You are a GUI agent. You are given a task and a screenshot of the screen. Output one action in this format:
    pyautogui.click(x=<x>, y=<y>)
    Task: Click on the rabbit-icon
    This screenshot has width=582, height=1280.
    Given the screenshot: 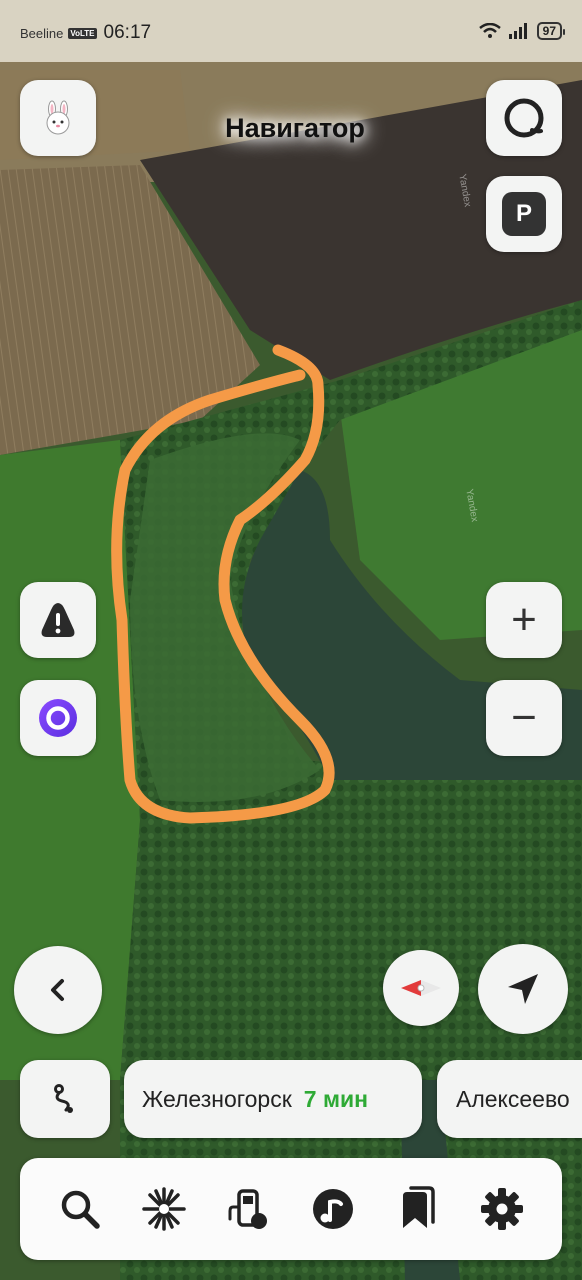 What is the action you would take?
    pyautogui.click(x=58, y=117)
    